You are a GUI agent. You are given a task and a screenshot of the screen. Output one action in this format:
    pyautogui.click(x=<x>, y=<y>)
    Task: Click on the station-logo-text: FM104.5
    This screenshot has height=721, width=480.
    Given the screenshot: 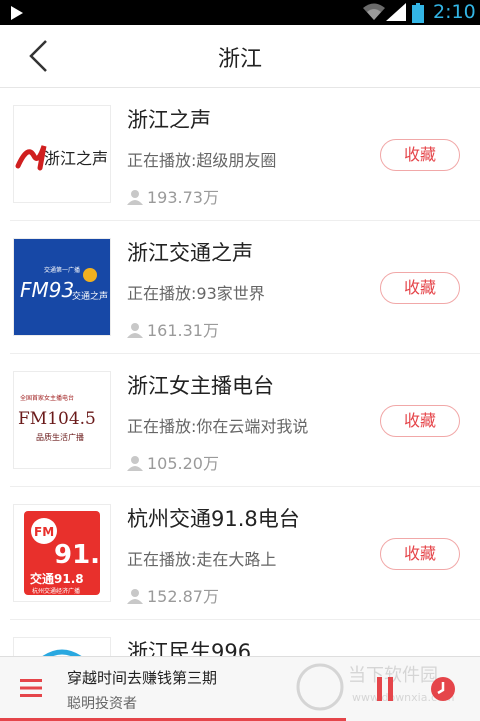 What is the action you would take?
    pyautogui.click(x=57, y=419)
    